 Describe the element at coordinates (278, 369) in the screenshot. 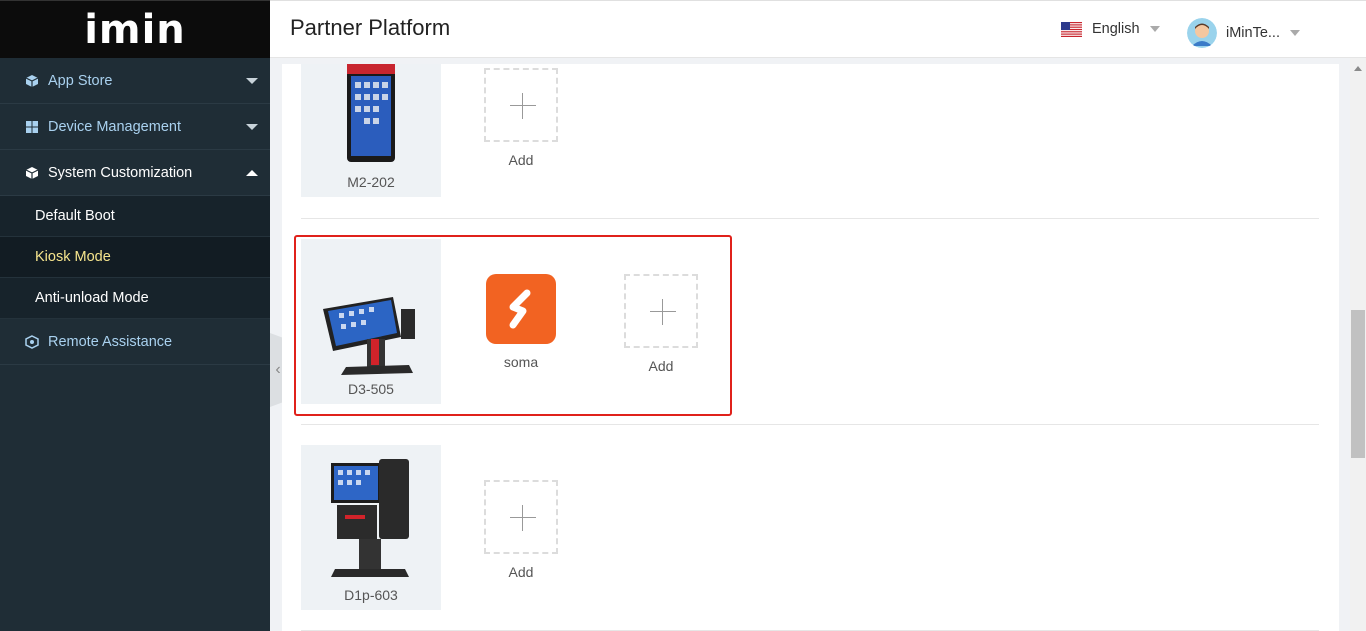

I see `chevron-left-icon: ‹` at that location.